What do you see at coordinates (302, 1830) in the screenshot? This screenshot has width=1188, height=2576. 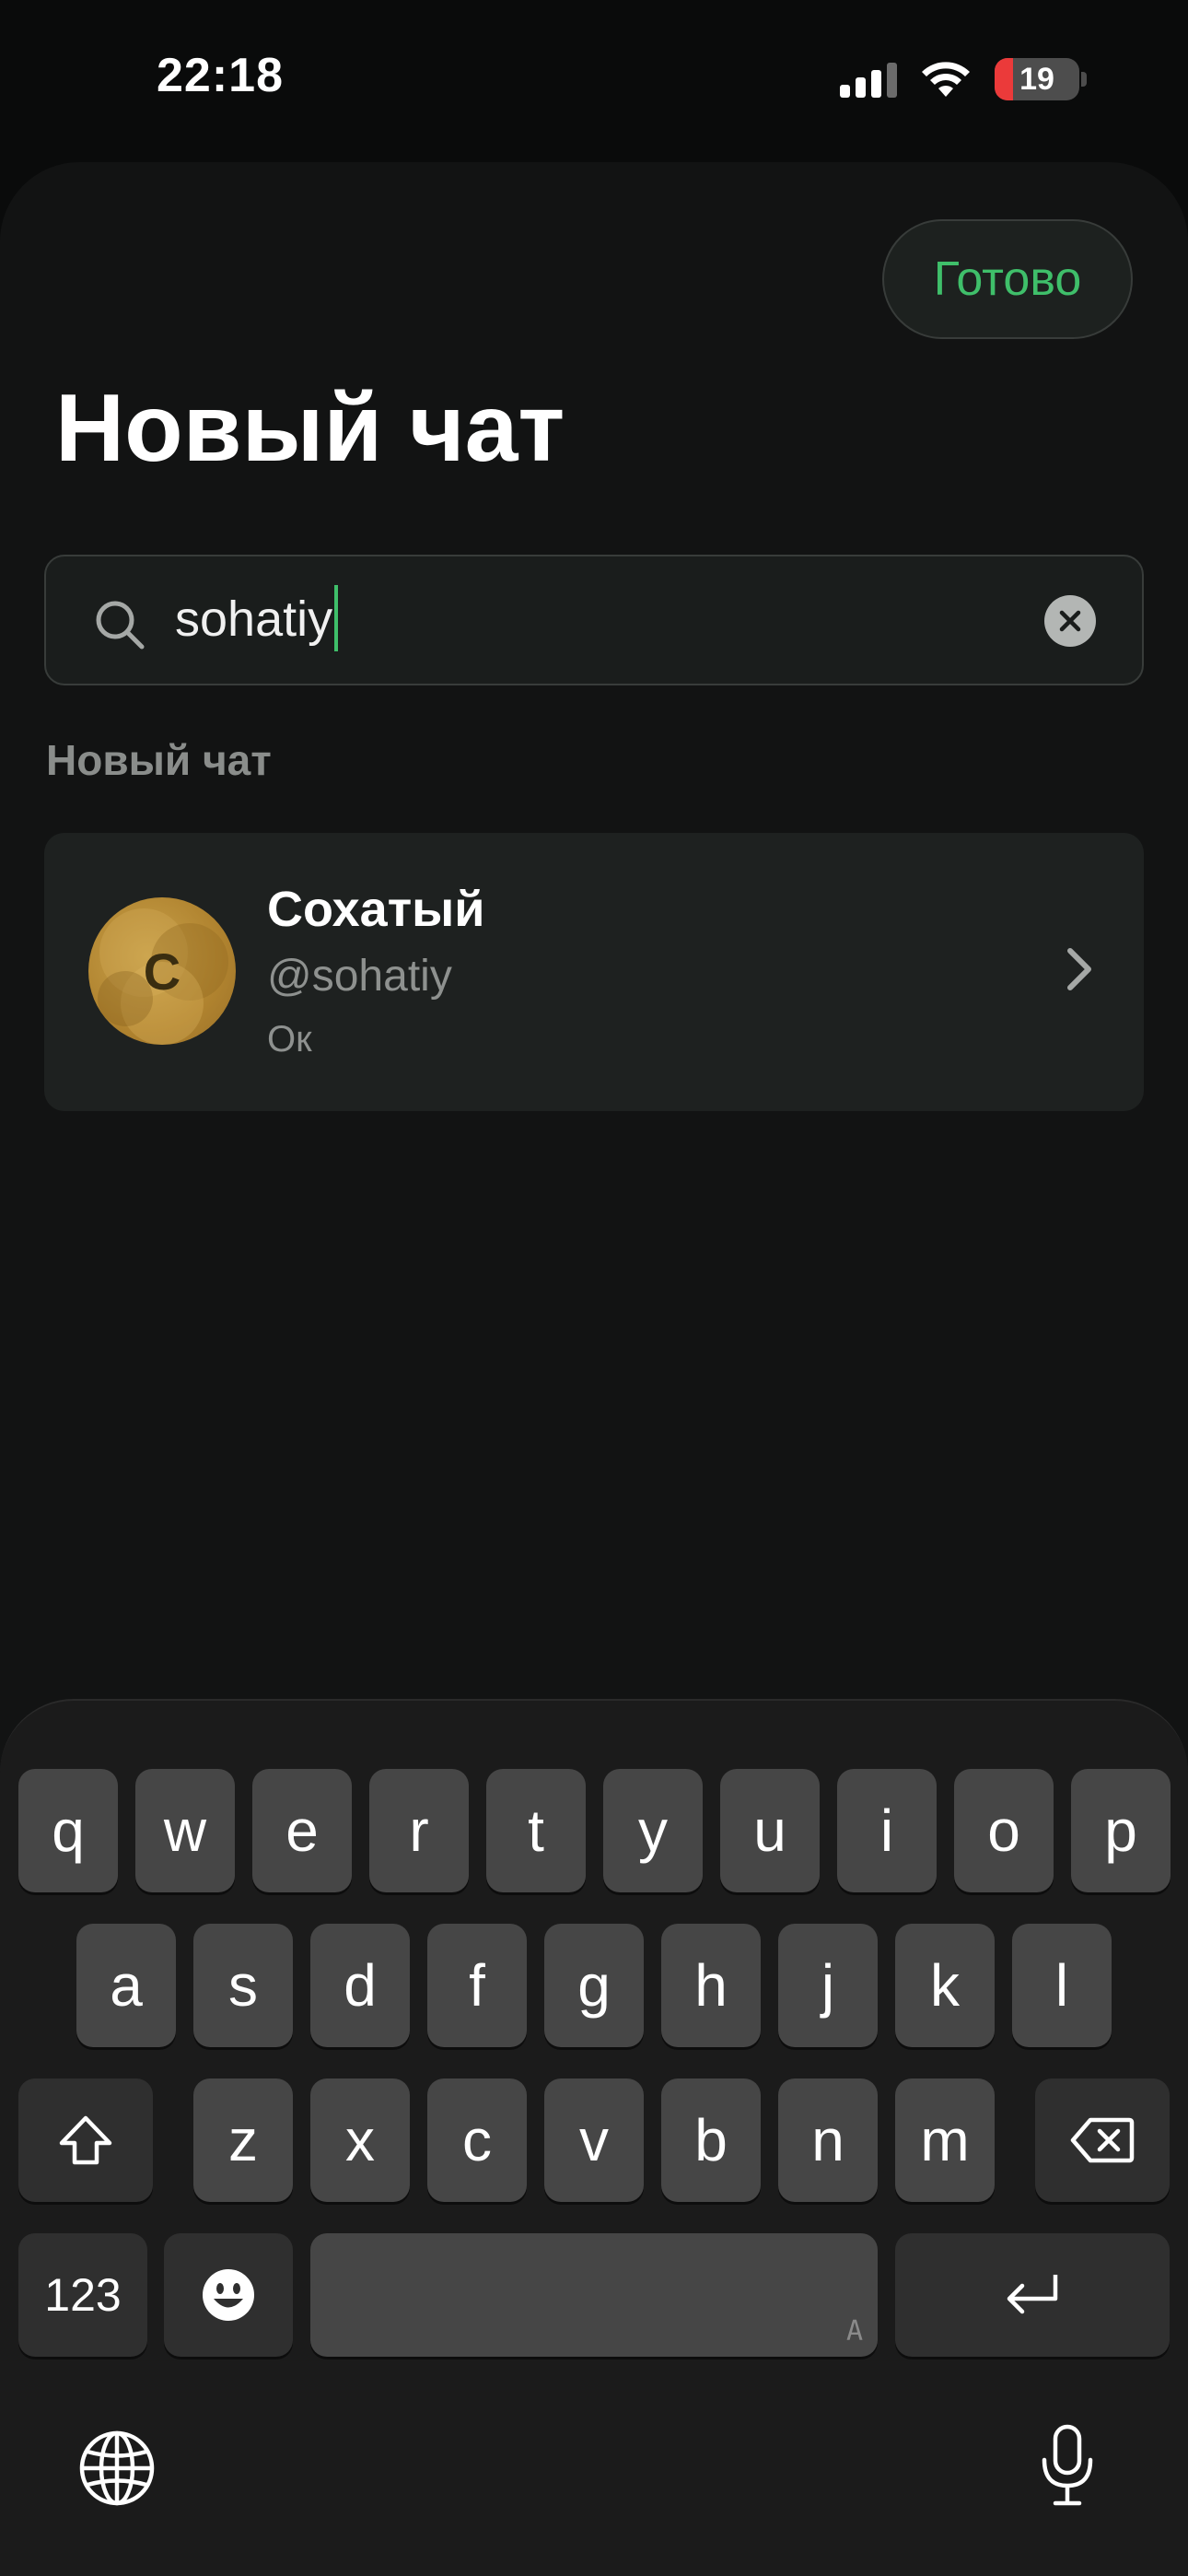 I see `key-e: e` at bounding box center [302, 1830].